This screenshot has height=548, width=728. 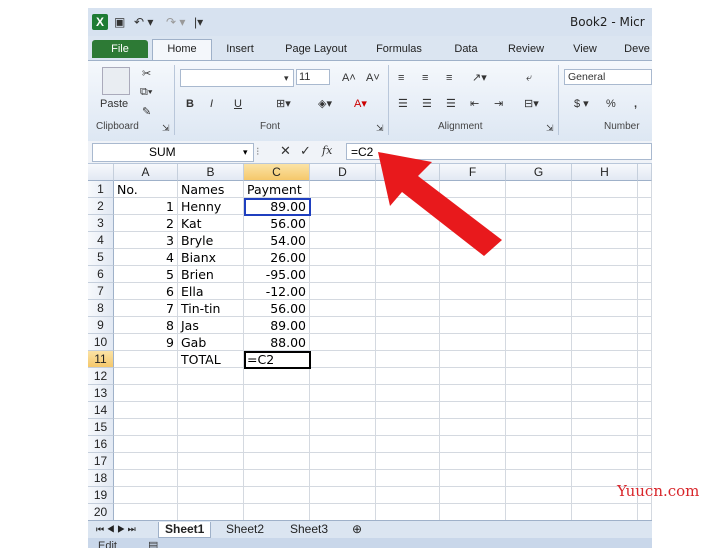 I want to click on row-header: 18, so click(x=101, y=478).